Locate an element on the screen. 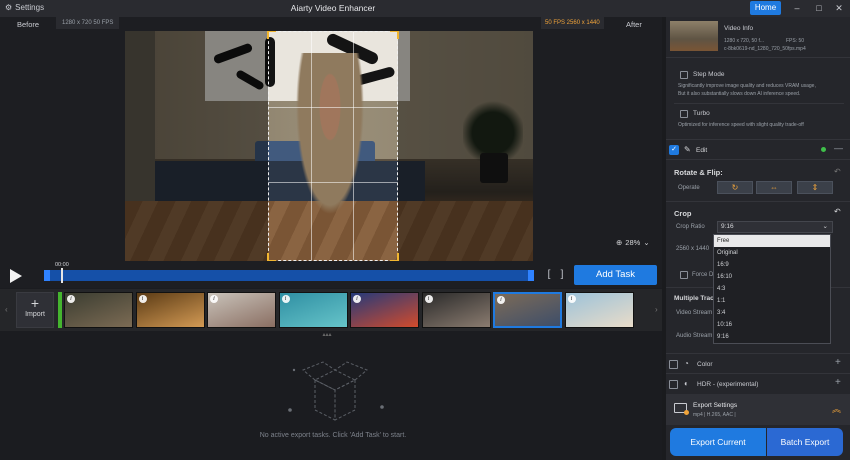 This screenshot has width=850, height=460. crop-handle-top-right is located at coordinates (394, 35).